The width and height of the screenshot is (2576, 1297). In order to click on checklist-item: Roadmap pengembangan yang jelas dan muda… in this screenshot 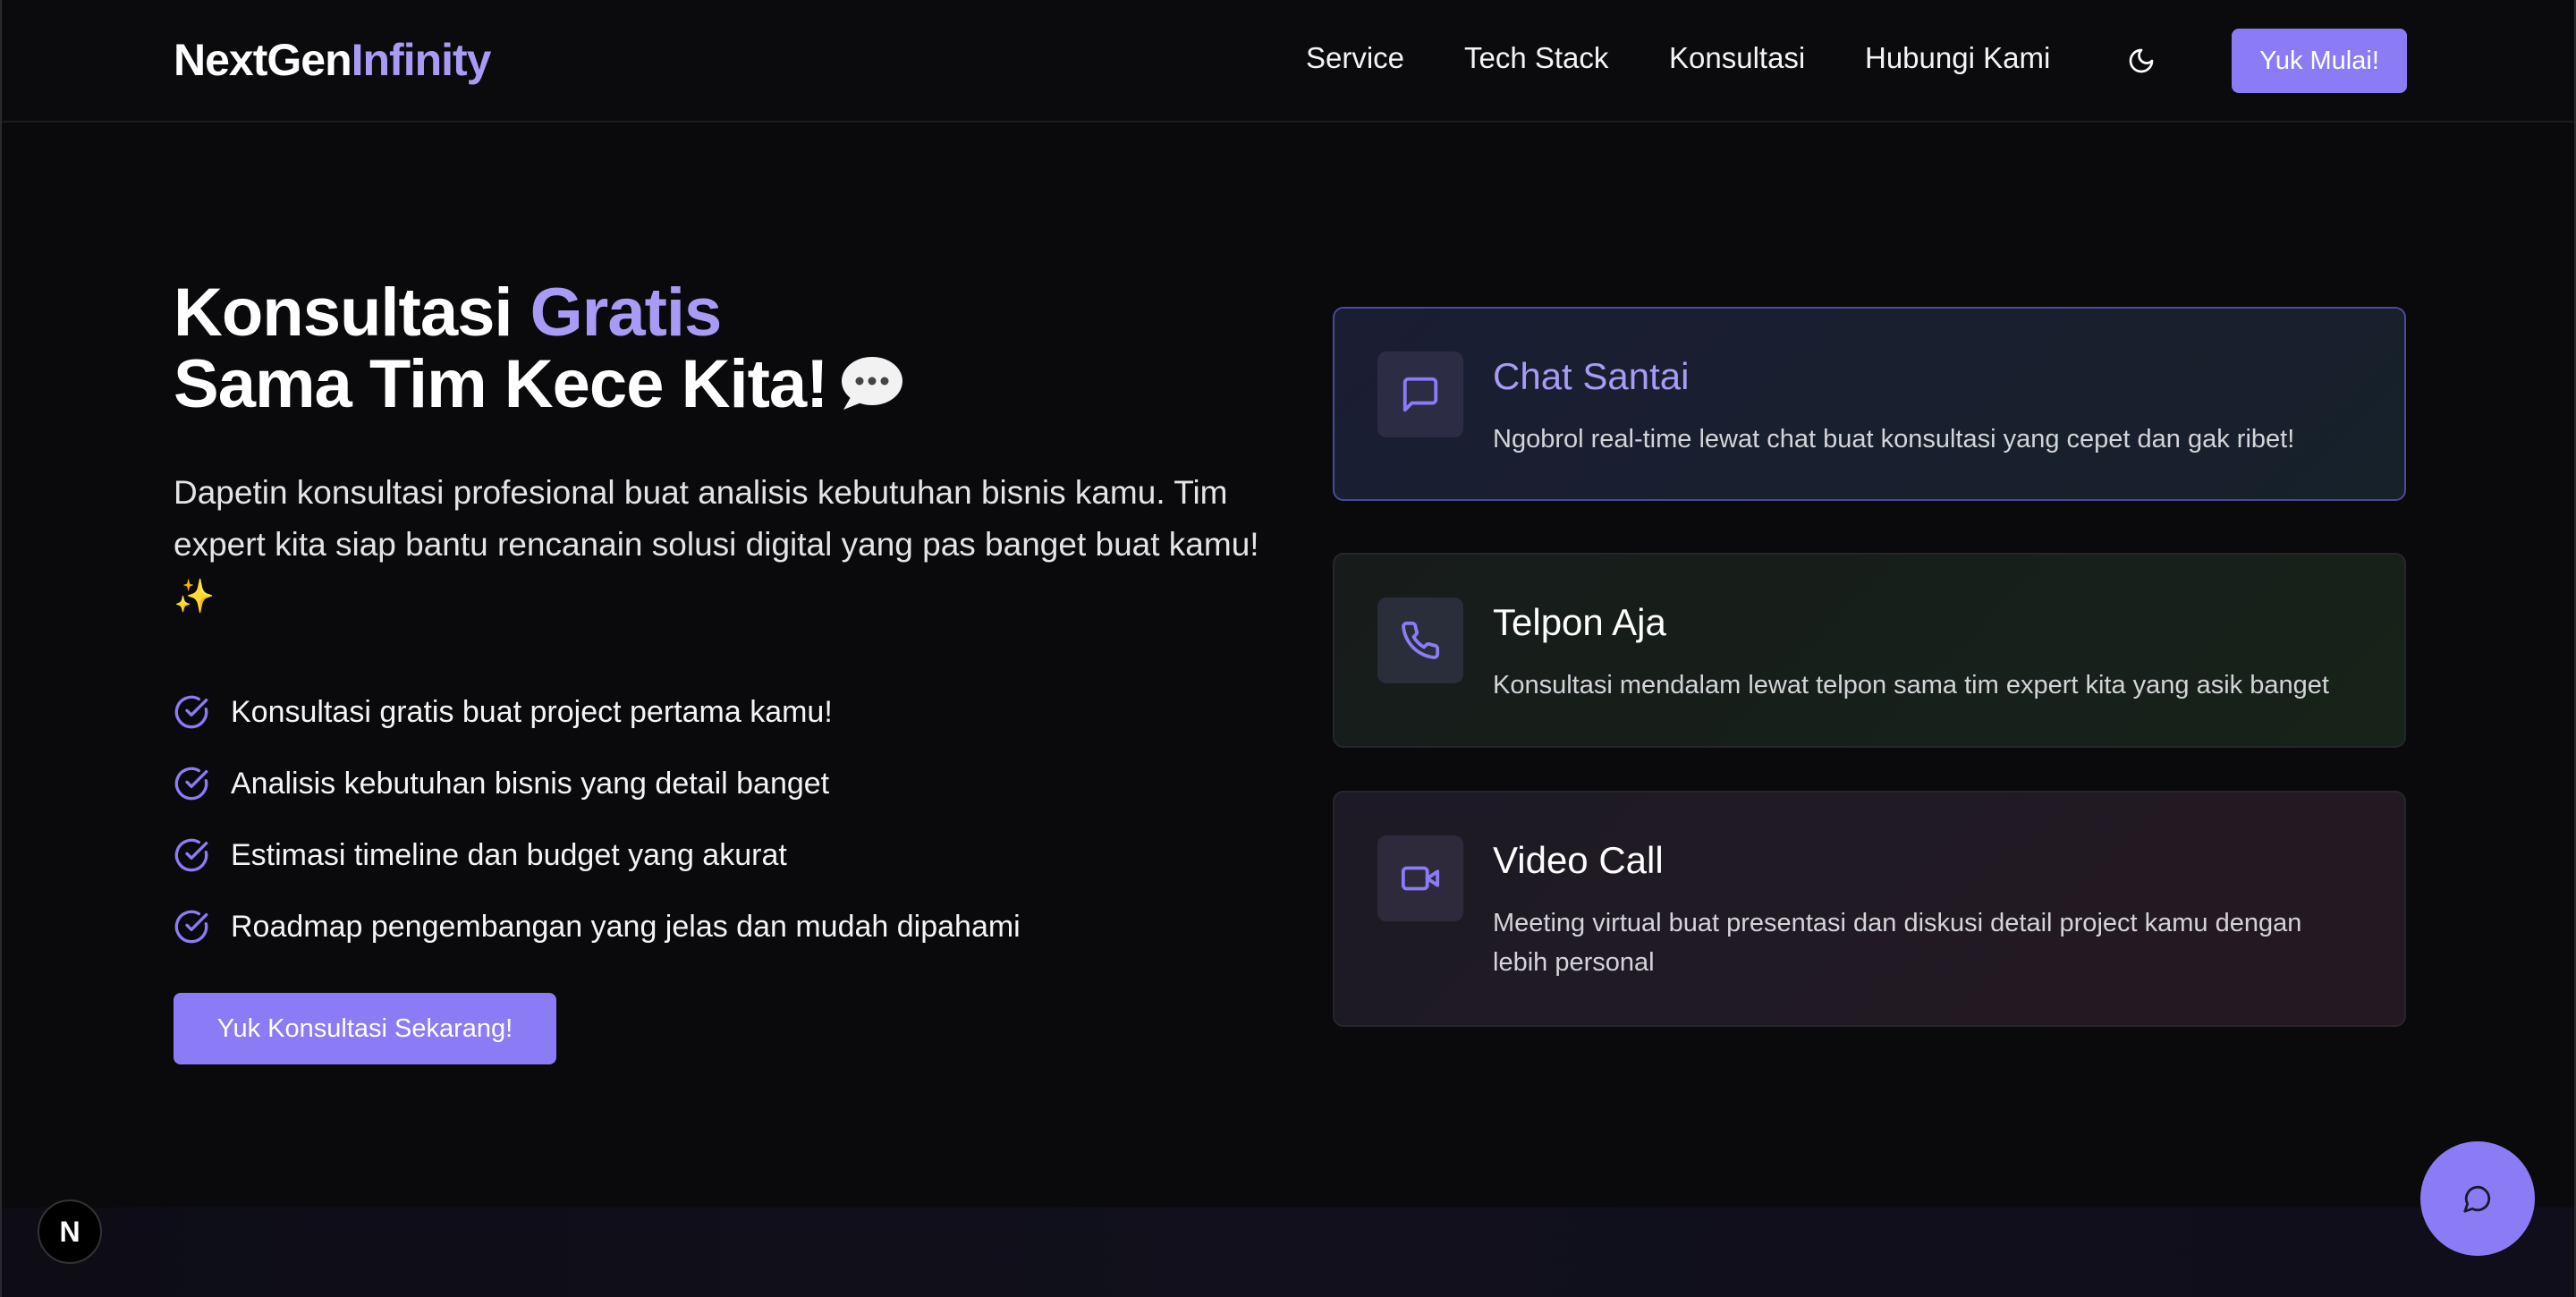, I will do `click(597, 926)`.